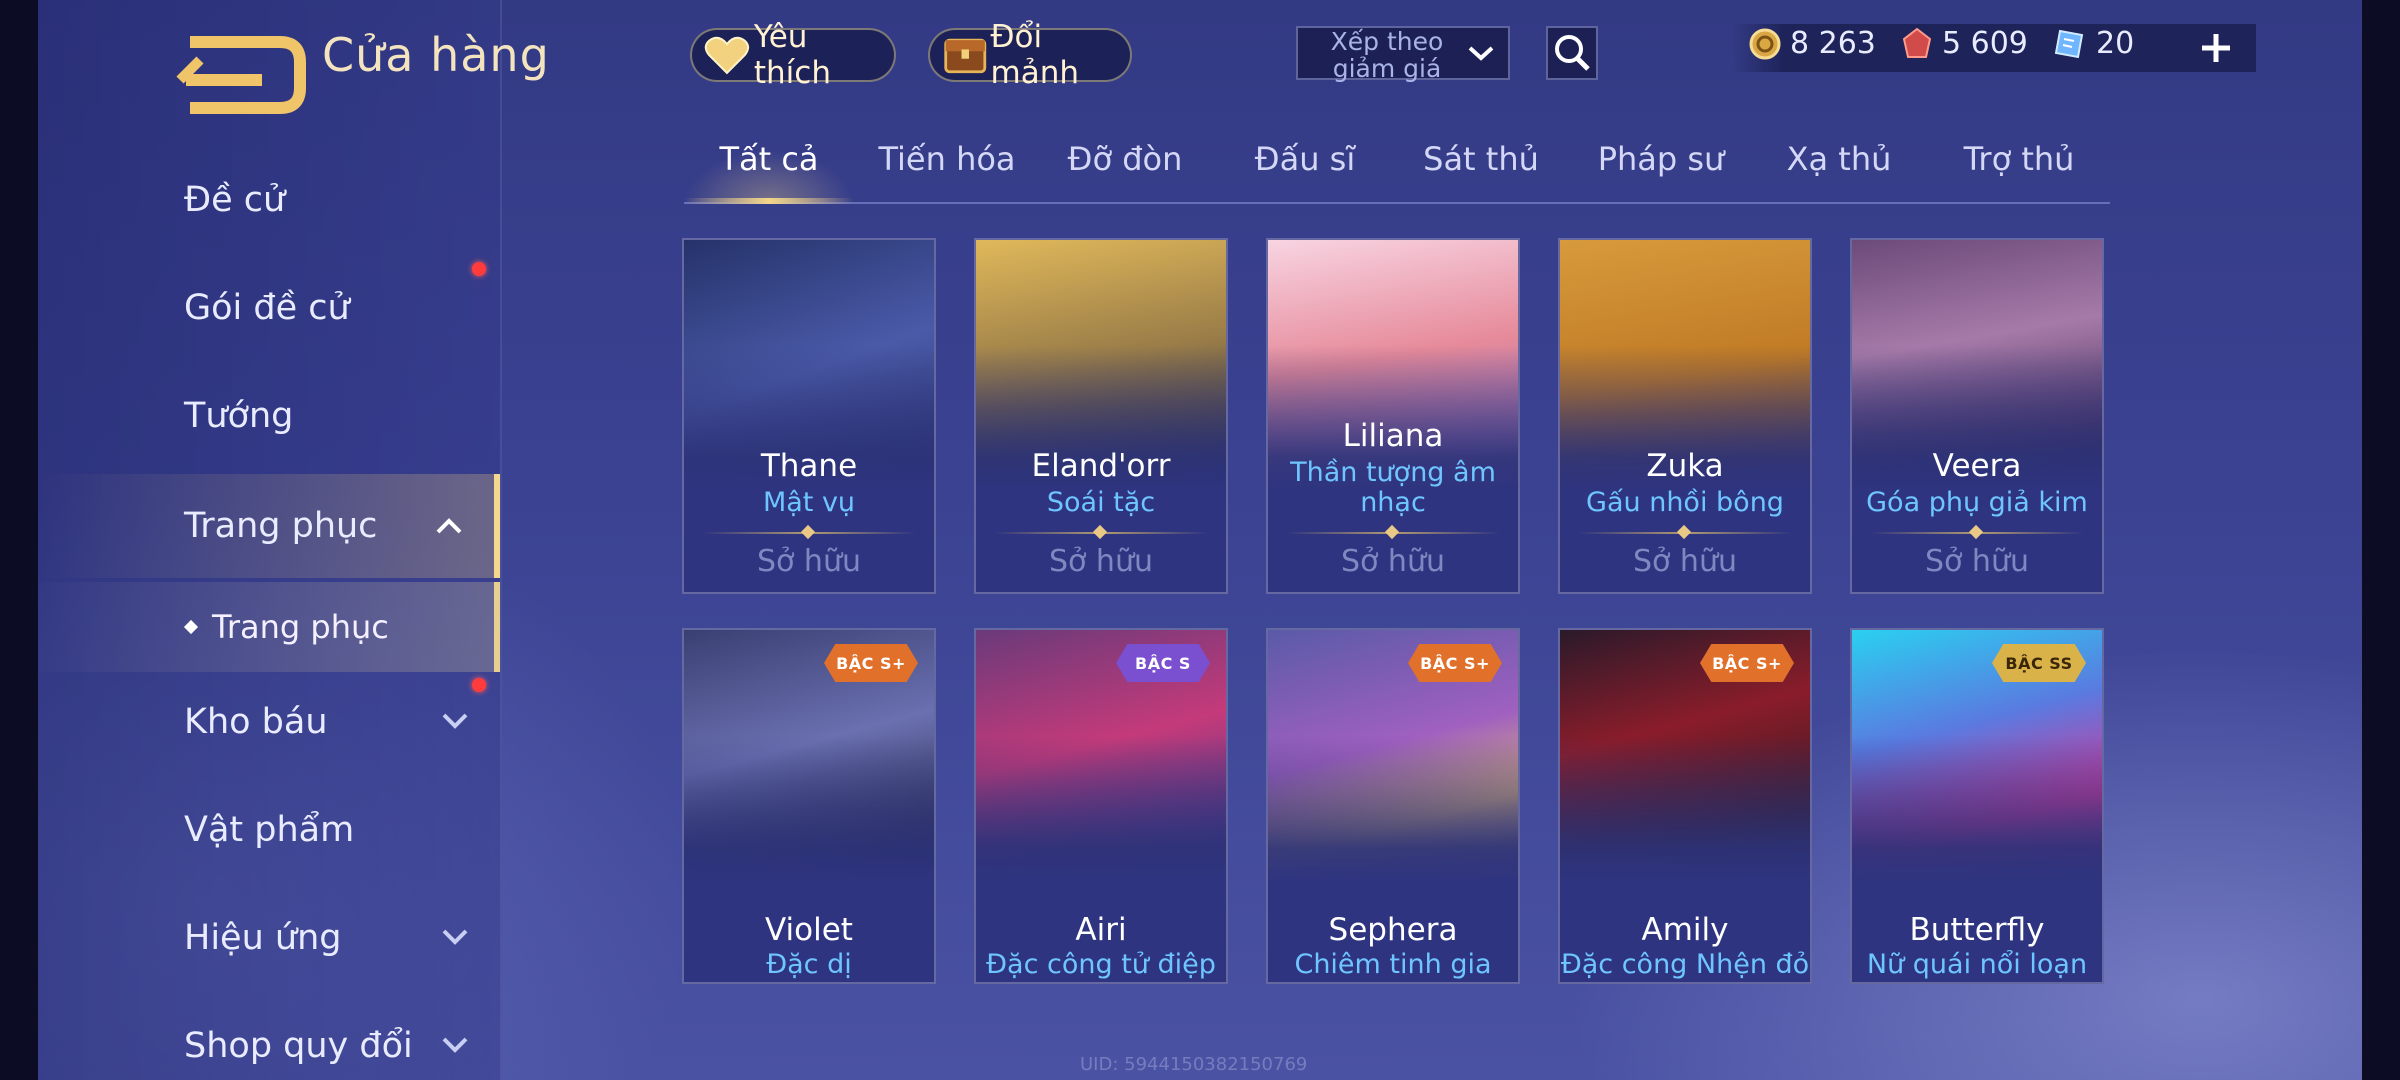 The image size is (2400, 1080). I want to click on diamond-bullet-icon, so click(191, 627).